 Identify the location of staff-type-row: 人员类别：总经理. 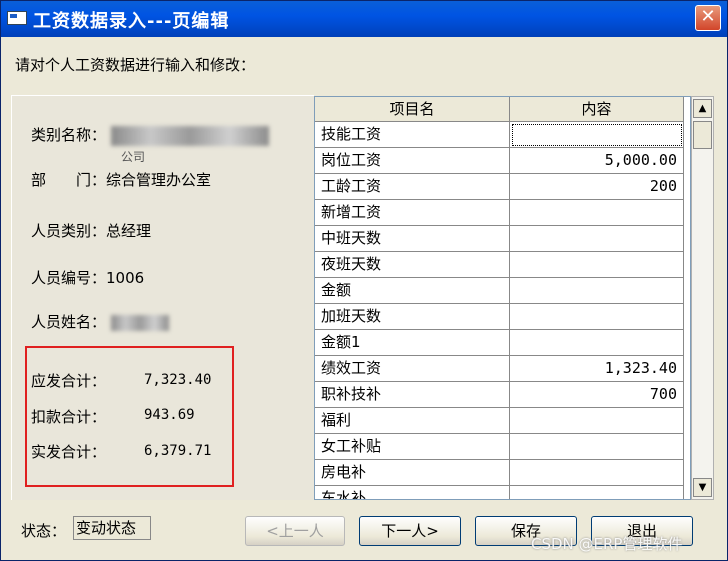
(91, 230).